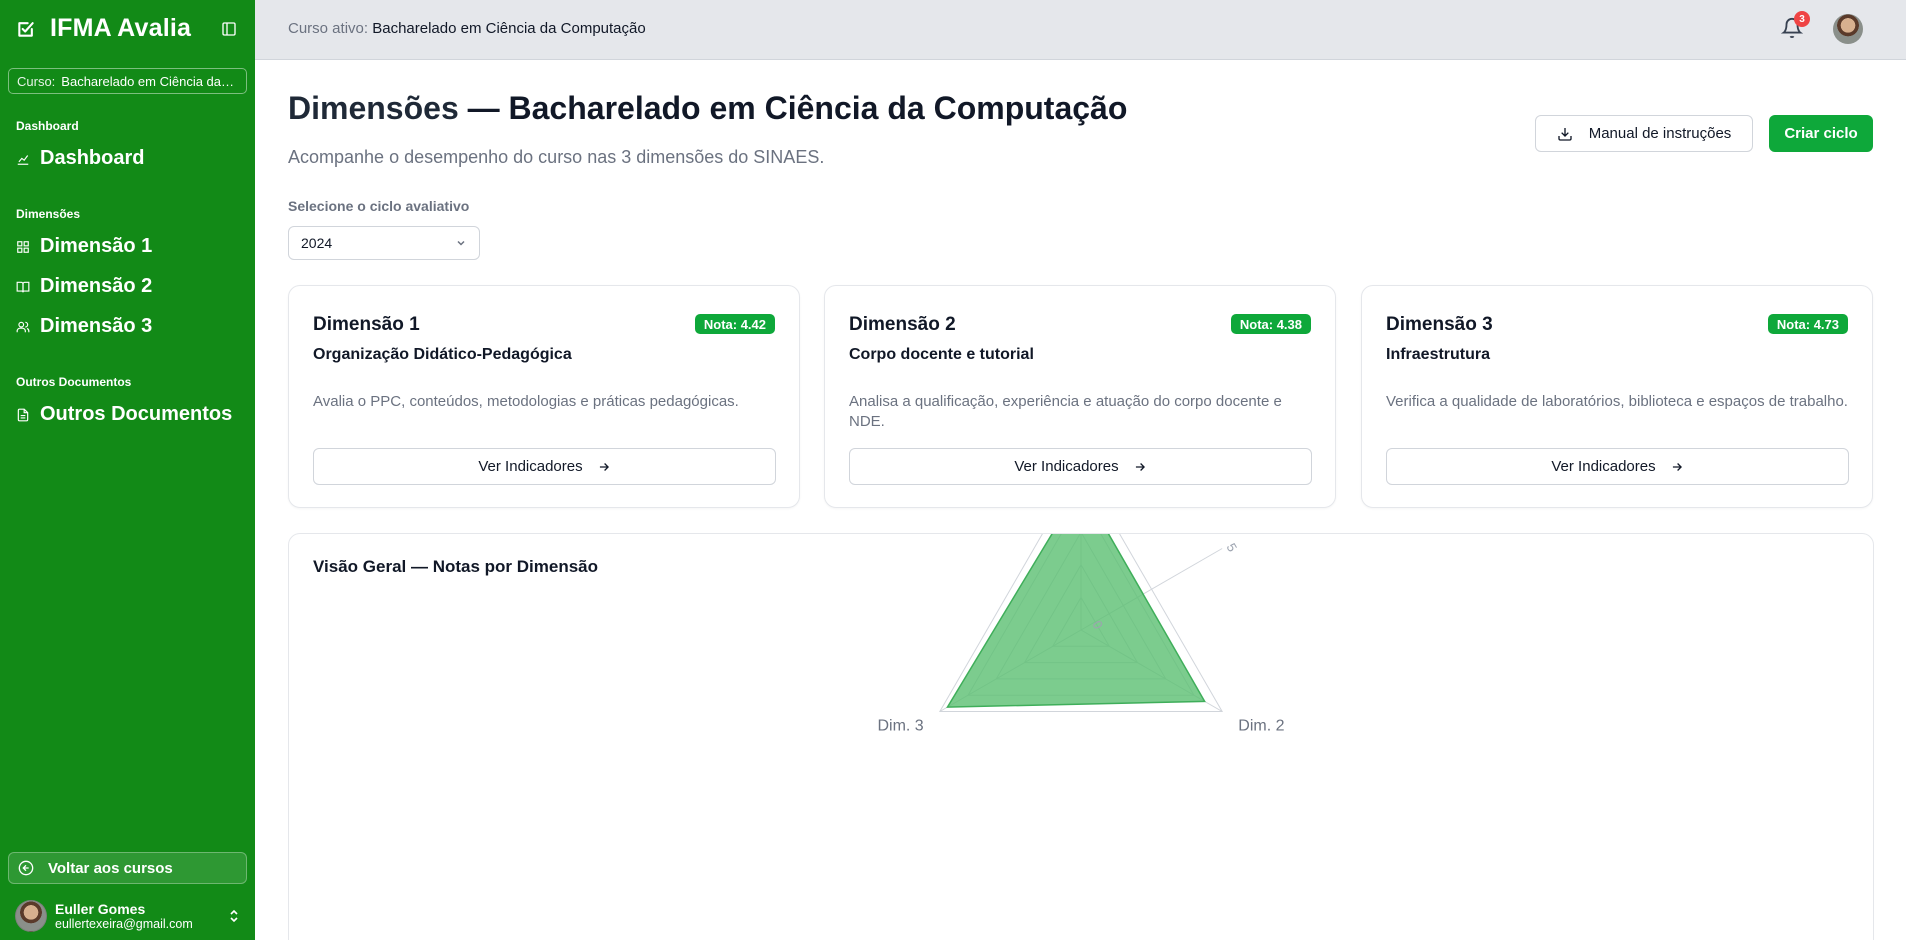 The height and width of the screenshot is (940, 1906). What do you see at coordinates (328, 28) in the screenshot?
I see `active-course-label: Curso ativo:` at bounding box center [328, 28].